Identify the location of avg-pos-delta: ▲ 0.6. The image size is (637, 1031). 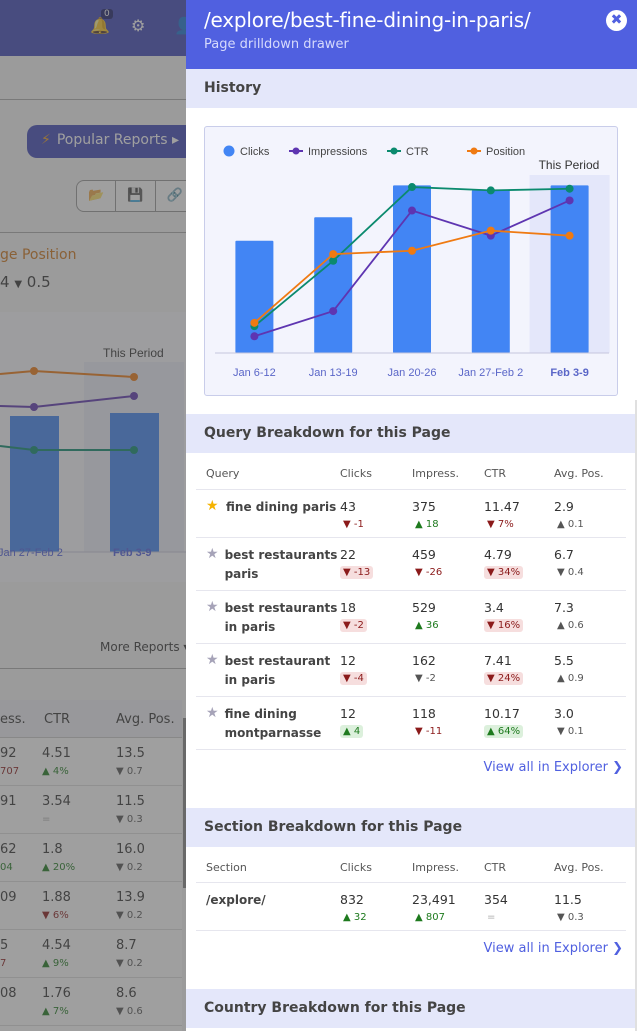
(570, 625).